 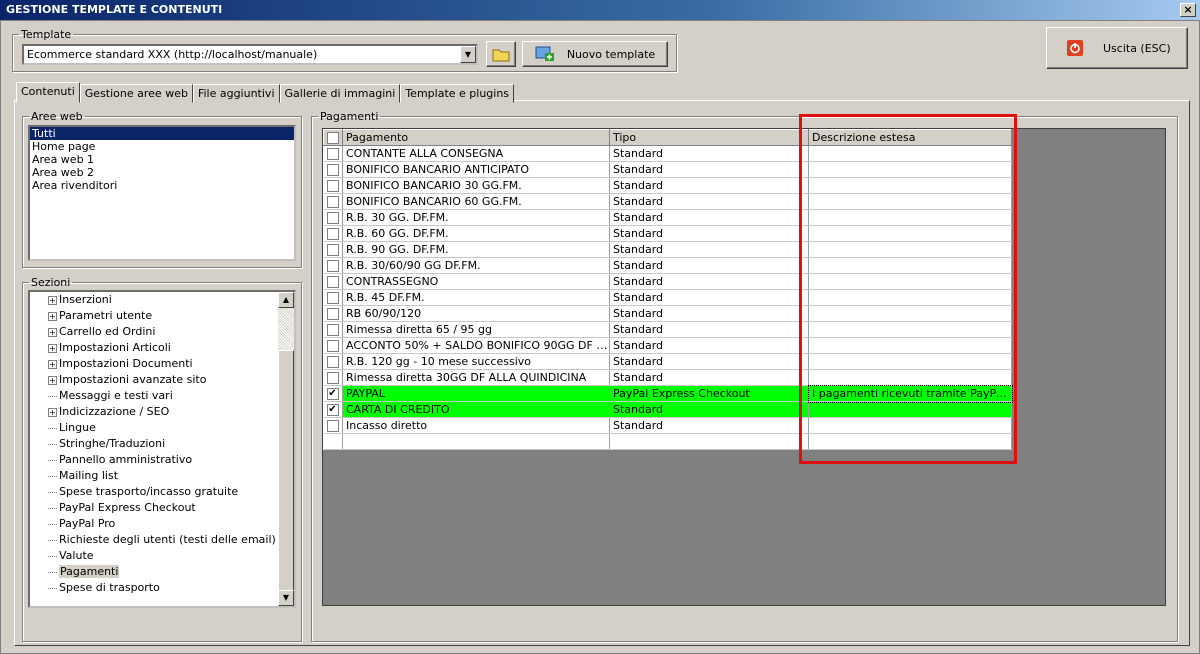 What do you see at coordinates (476, 249) in the screenshot?
I see `cell-pagamento: R.B. 90 GG. DF.FM.` at bounding box center [476, 249].